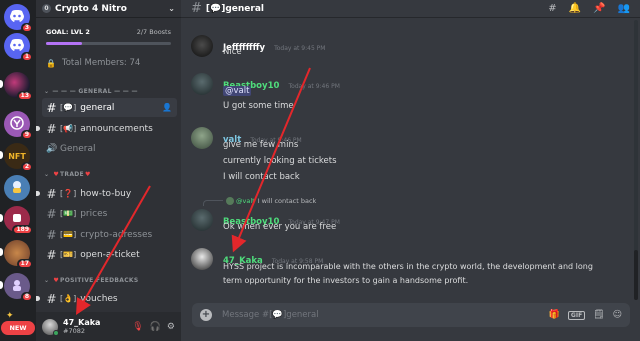 Image resolution: width=640 pixels, height=341 pixels. What do you see at coordinates (46, 8) in the screenshot?
I see `server-level-badge: 0` at bounding box center [46, 8].